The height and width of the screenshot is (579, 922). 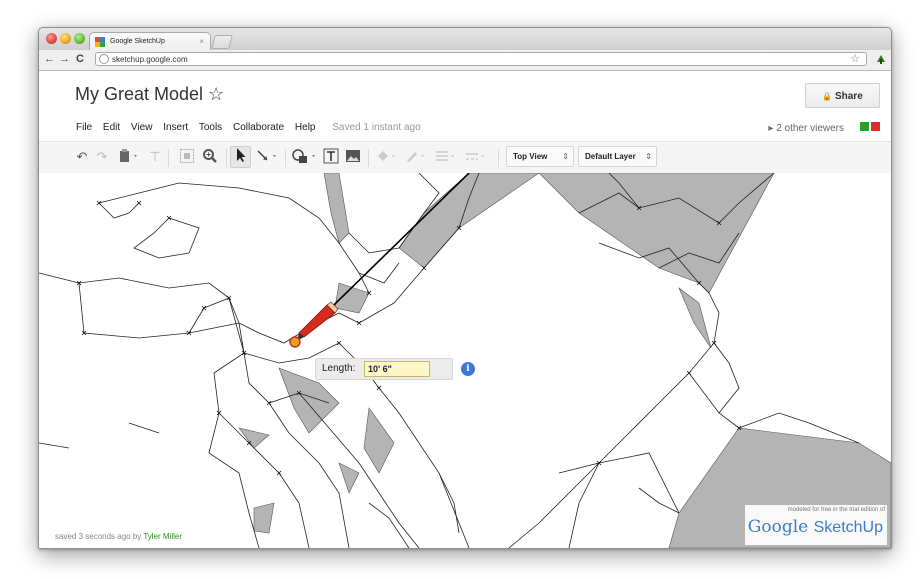 I want to click on saved-by-prefix: saved 3 seconds ago by, so click(x=99, y=536).